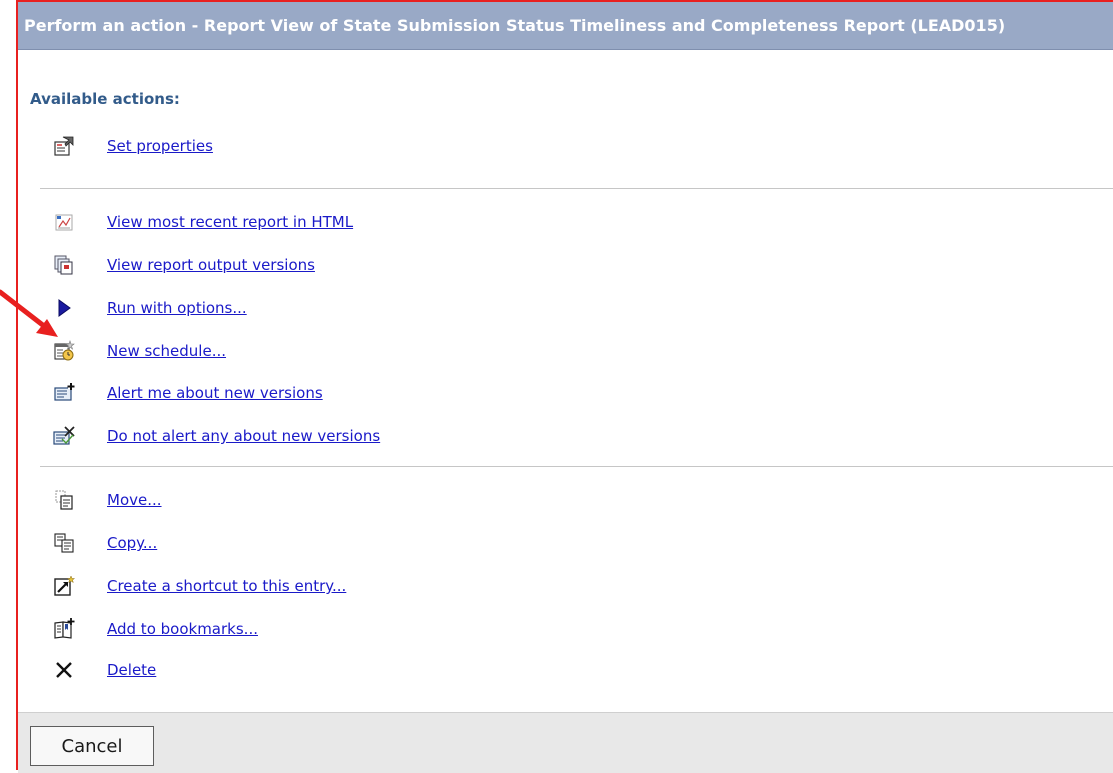 The width and height of the screenshot is (1113, 773). What do you see at coordinates (131, 670) in the screenshot?
I see `action-label: Delete` at bounding box center [131, 670].